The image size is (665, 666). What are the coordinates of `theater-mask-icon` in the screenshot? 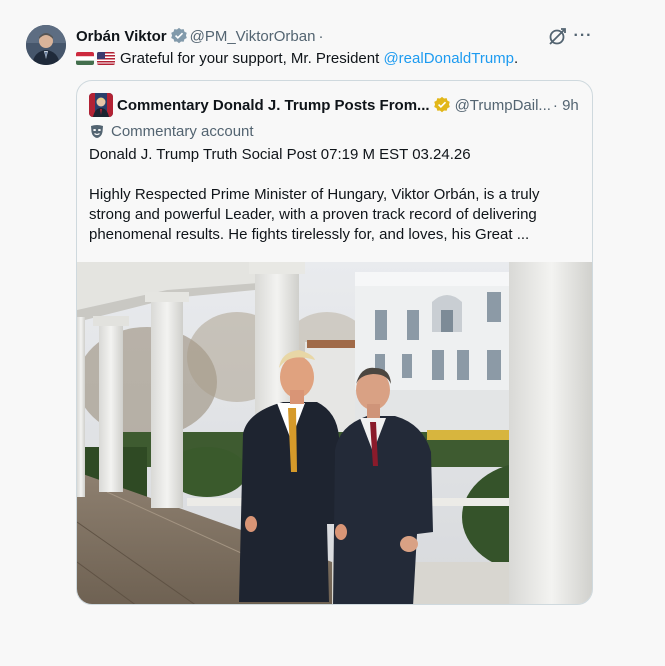 It's located at (97, 131).